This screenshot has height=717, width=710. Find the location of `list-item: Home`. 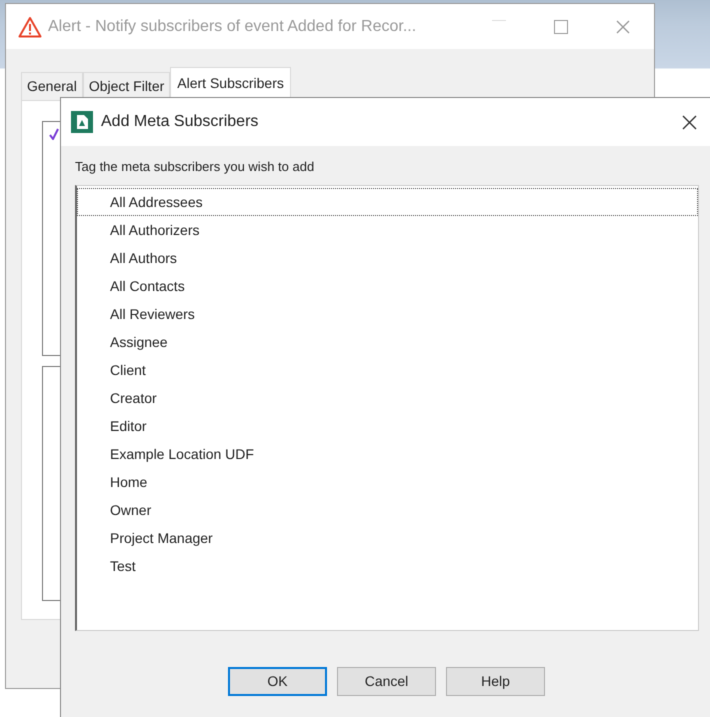

list-item: Home is located at coordinates (387, 482).